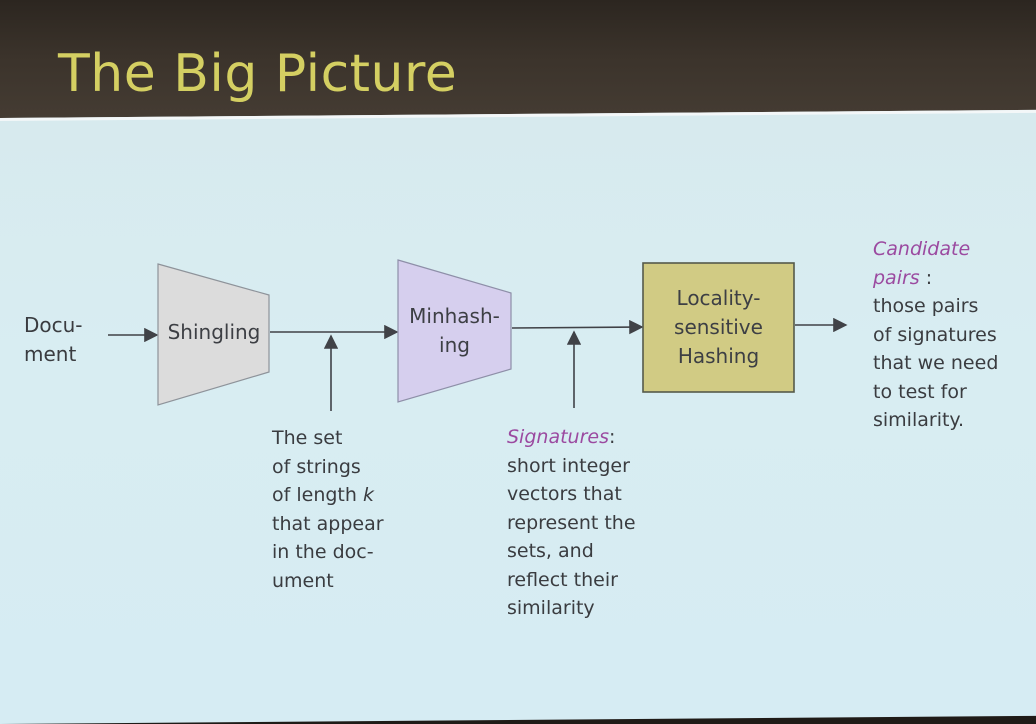  What do you see at coordinates (454, 330) in the screenshot?
I see `minhashing-label: Minhash- ing` at bounding box center [454, 330].